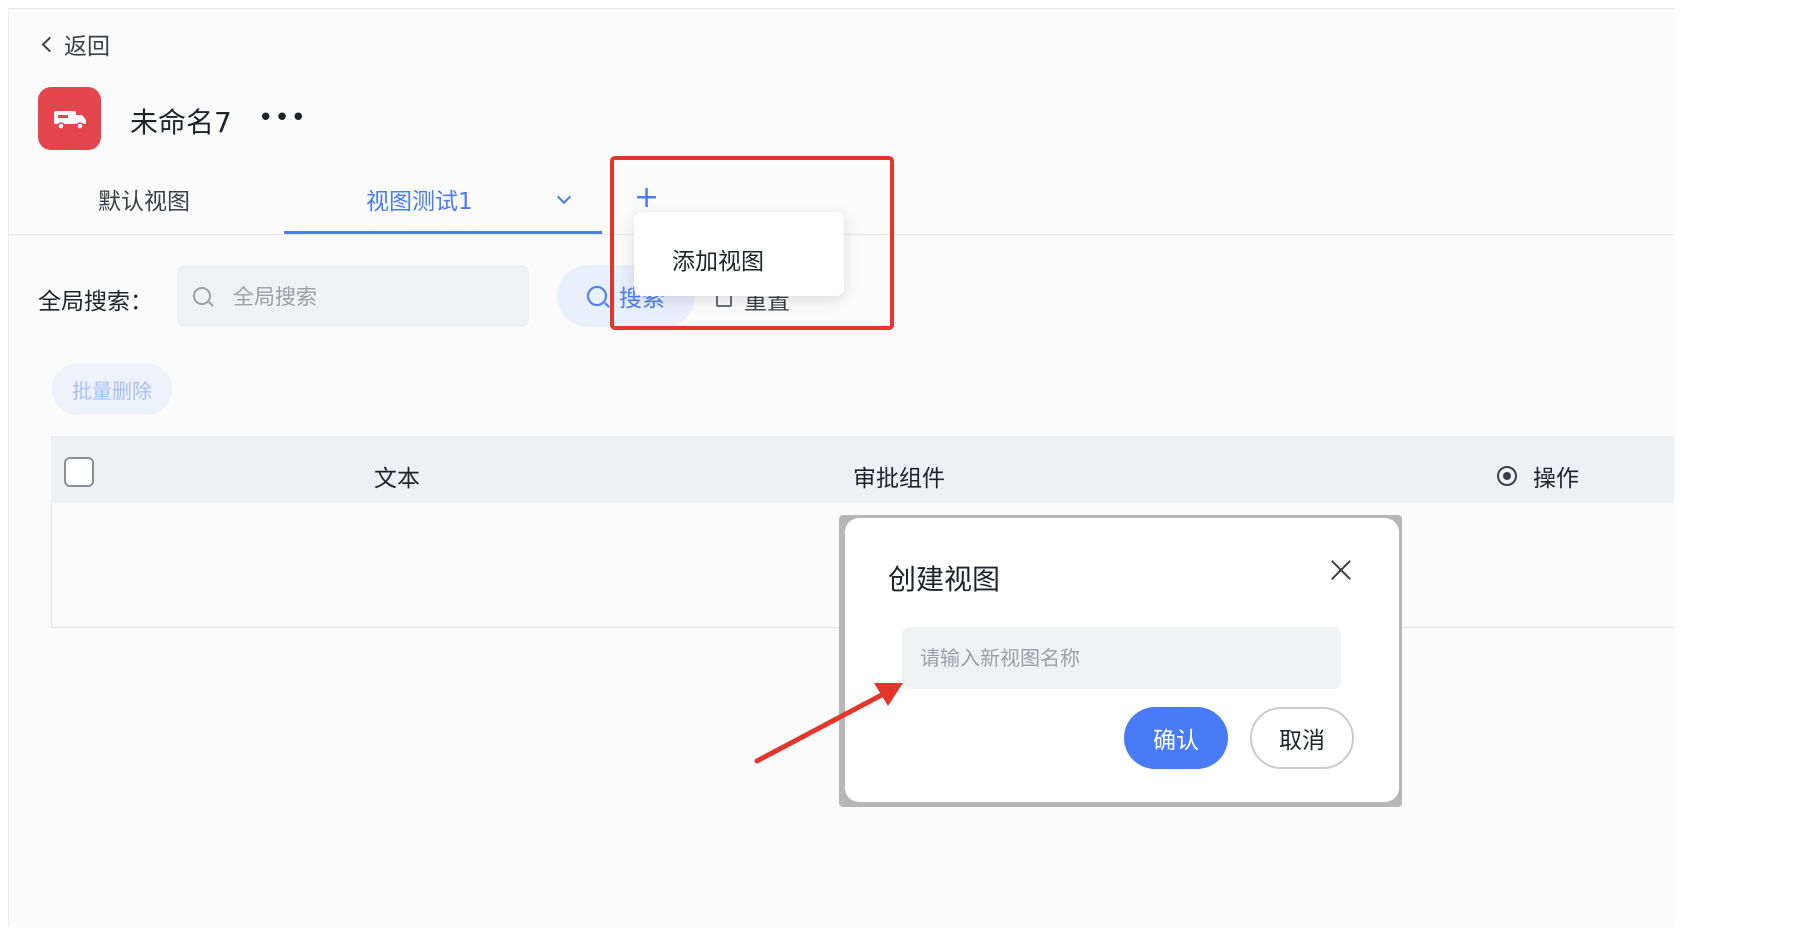  I want to click on tab-view-test-1: 视图测试1, so click(419, 199).